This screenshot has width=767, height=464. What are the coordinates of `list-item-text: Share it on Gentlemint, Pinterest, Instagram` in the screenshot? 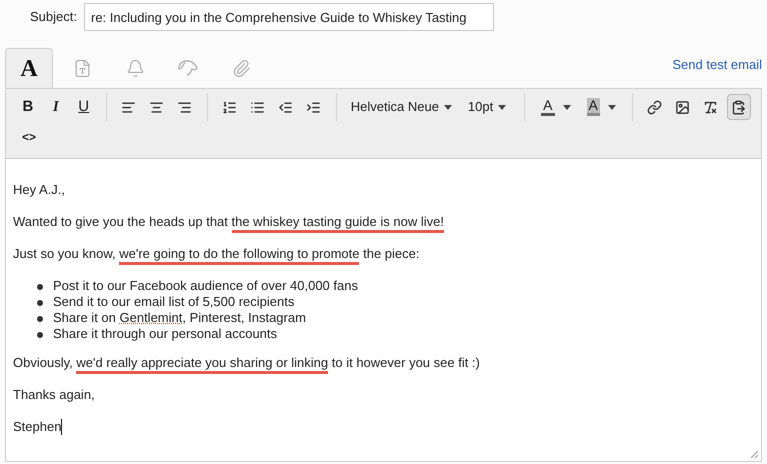 It's located at (179, 318).